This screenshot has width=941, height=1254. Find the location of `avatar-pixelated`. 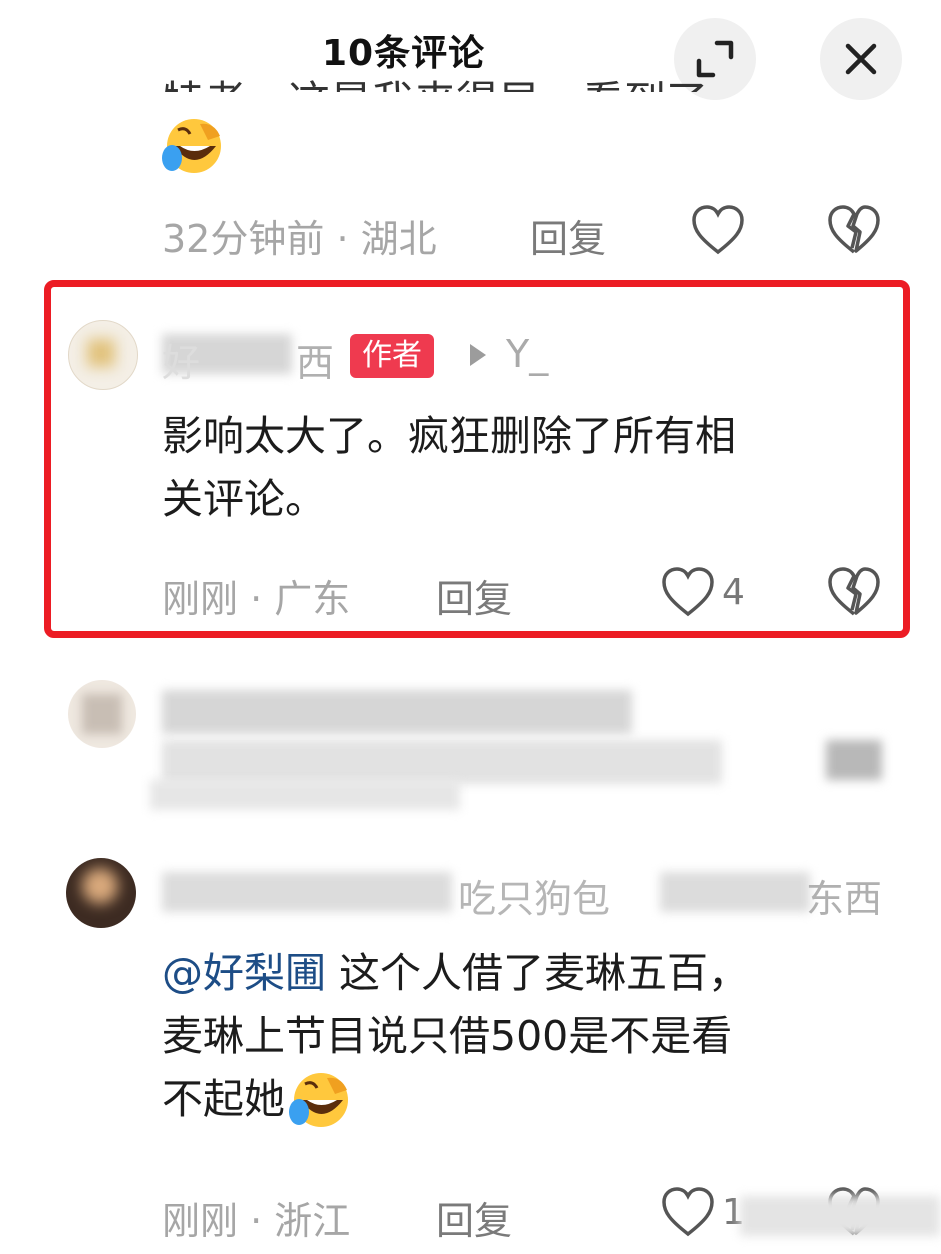

avatar-pixelated is located at coordinates (102, 714).